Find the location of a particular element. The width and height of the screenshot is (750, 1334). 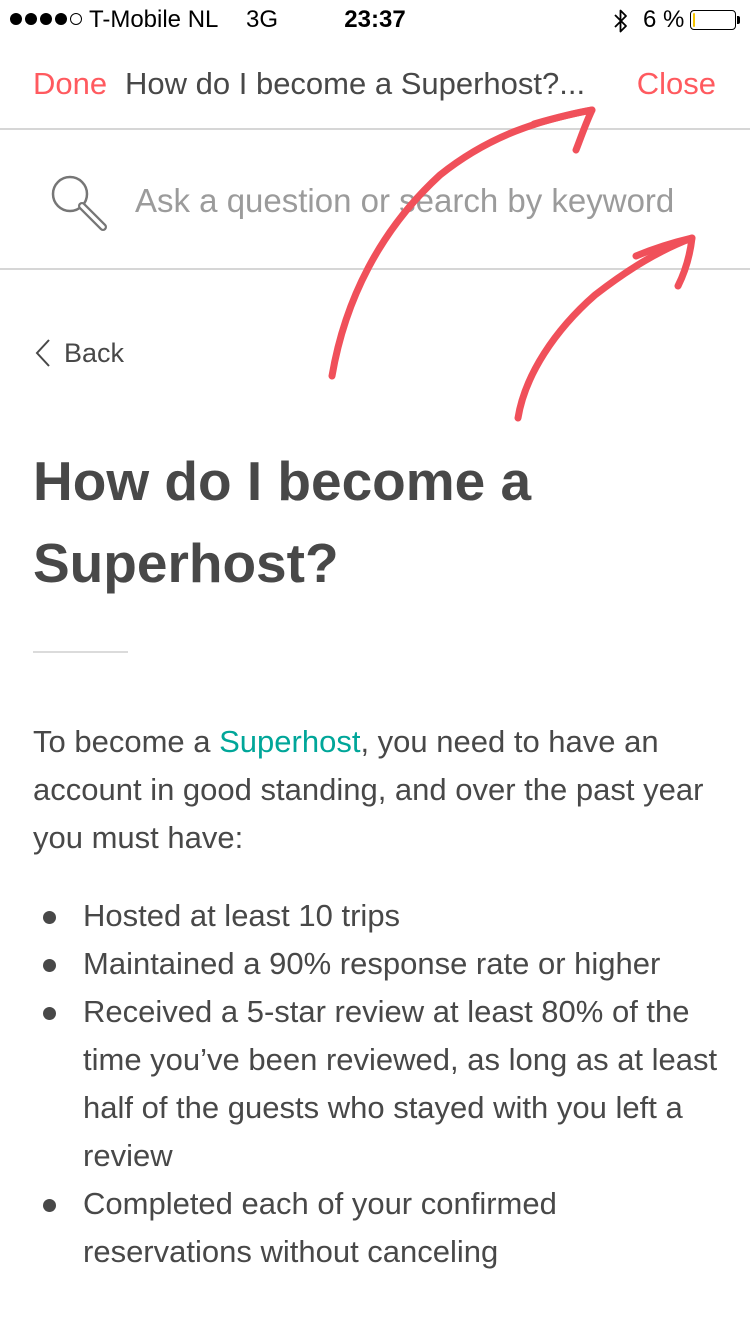

done-button: Done is located at coordinates (70, 84).